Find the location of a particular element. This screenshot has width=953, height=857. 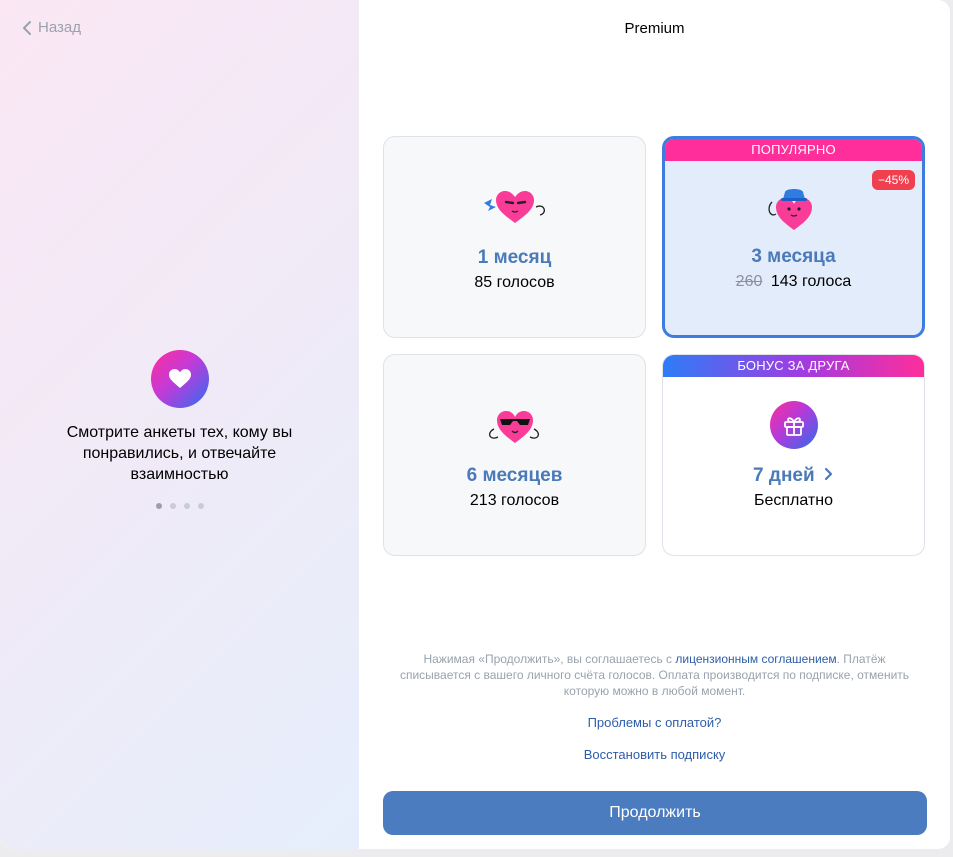

legal-prefix: Нажимая «Продолжить», вы соглашаетесь с is located at coordinates (549, 659).